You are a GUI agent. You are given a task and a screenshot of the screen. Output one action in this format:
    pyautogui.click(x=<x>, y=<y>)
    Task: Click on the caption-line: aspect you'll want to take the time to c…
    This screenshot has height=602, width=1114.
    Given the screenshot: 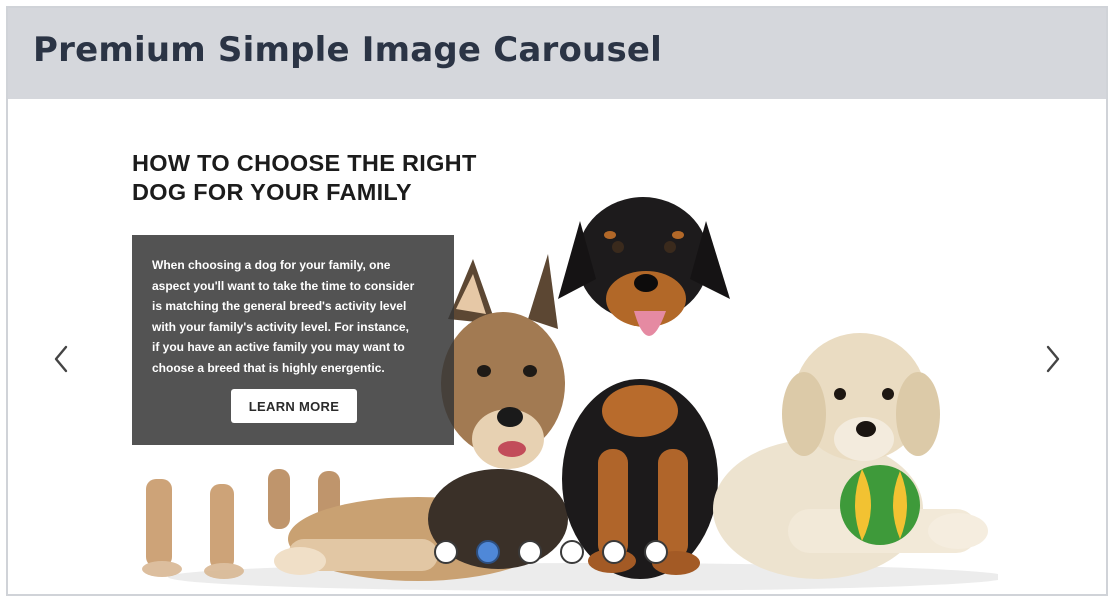 What is the action you would take?
    pyautogui.click(x=283, y=285)
    